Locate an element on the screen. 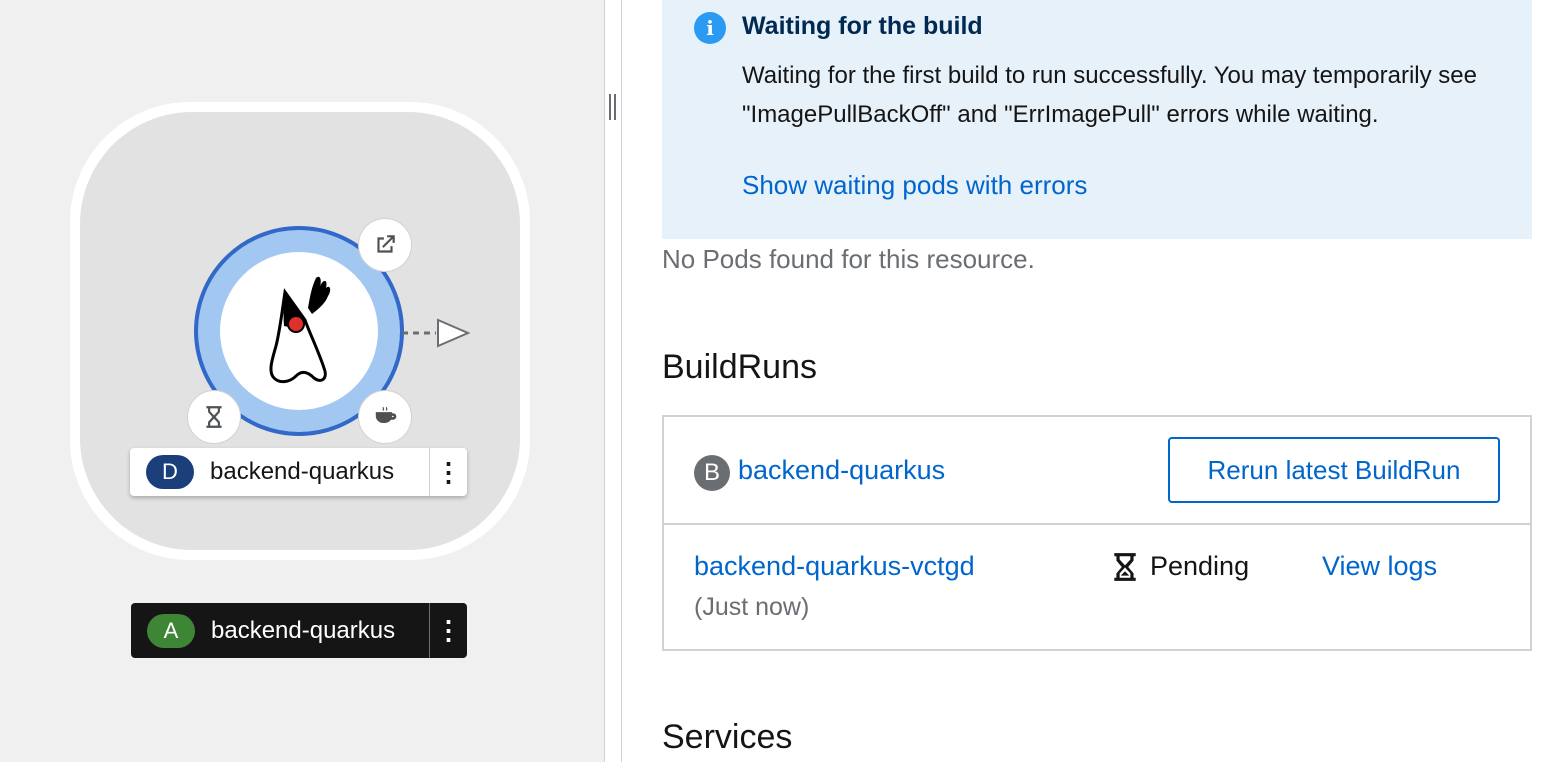 This screenshot has width=1562, height=762. no-pods-text: No Pods found for this resource. is located at coordinates (848, 259).